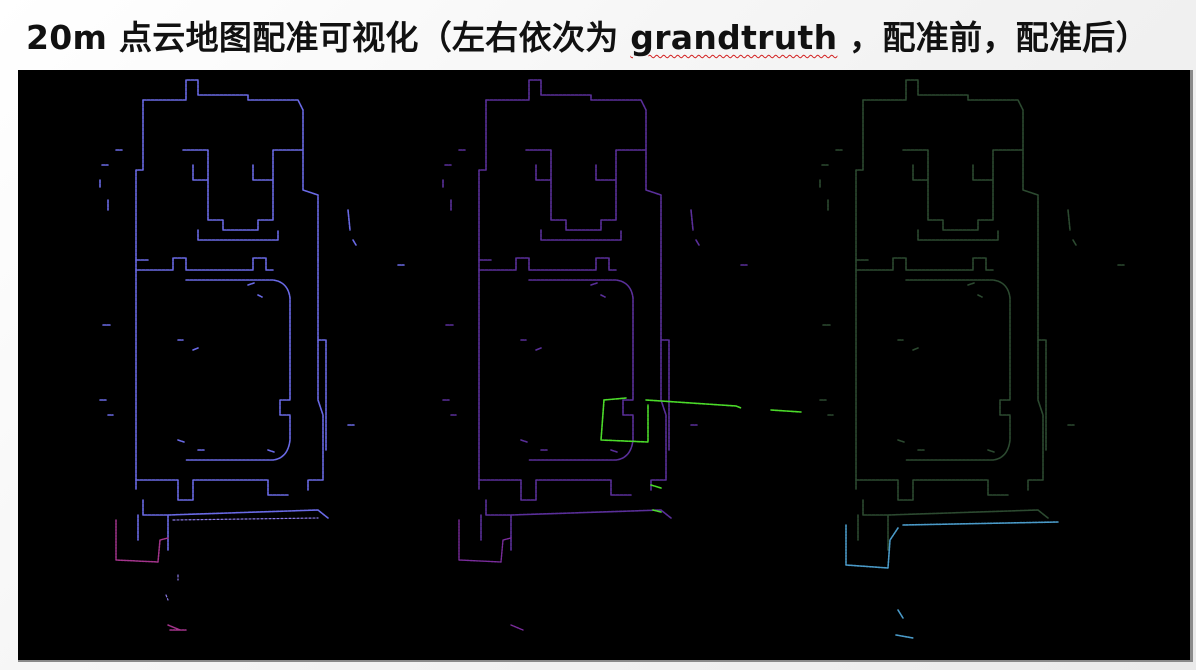  I want to click on title-suffix: ，配准前，配准后）, so click(993, 37).